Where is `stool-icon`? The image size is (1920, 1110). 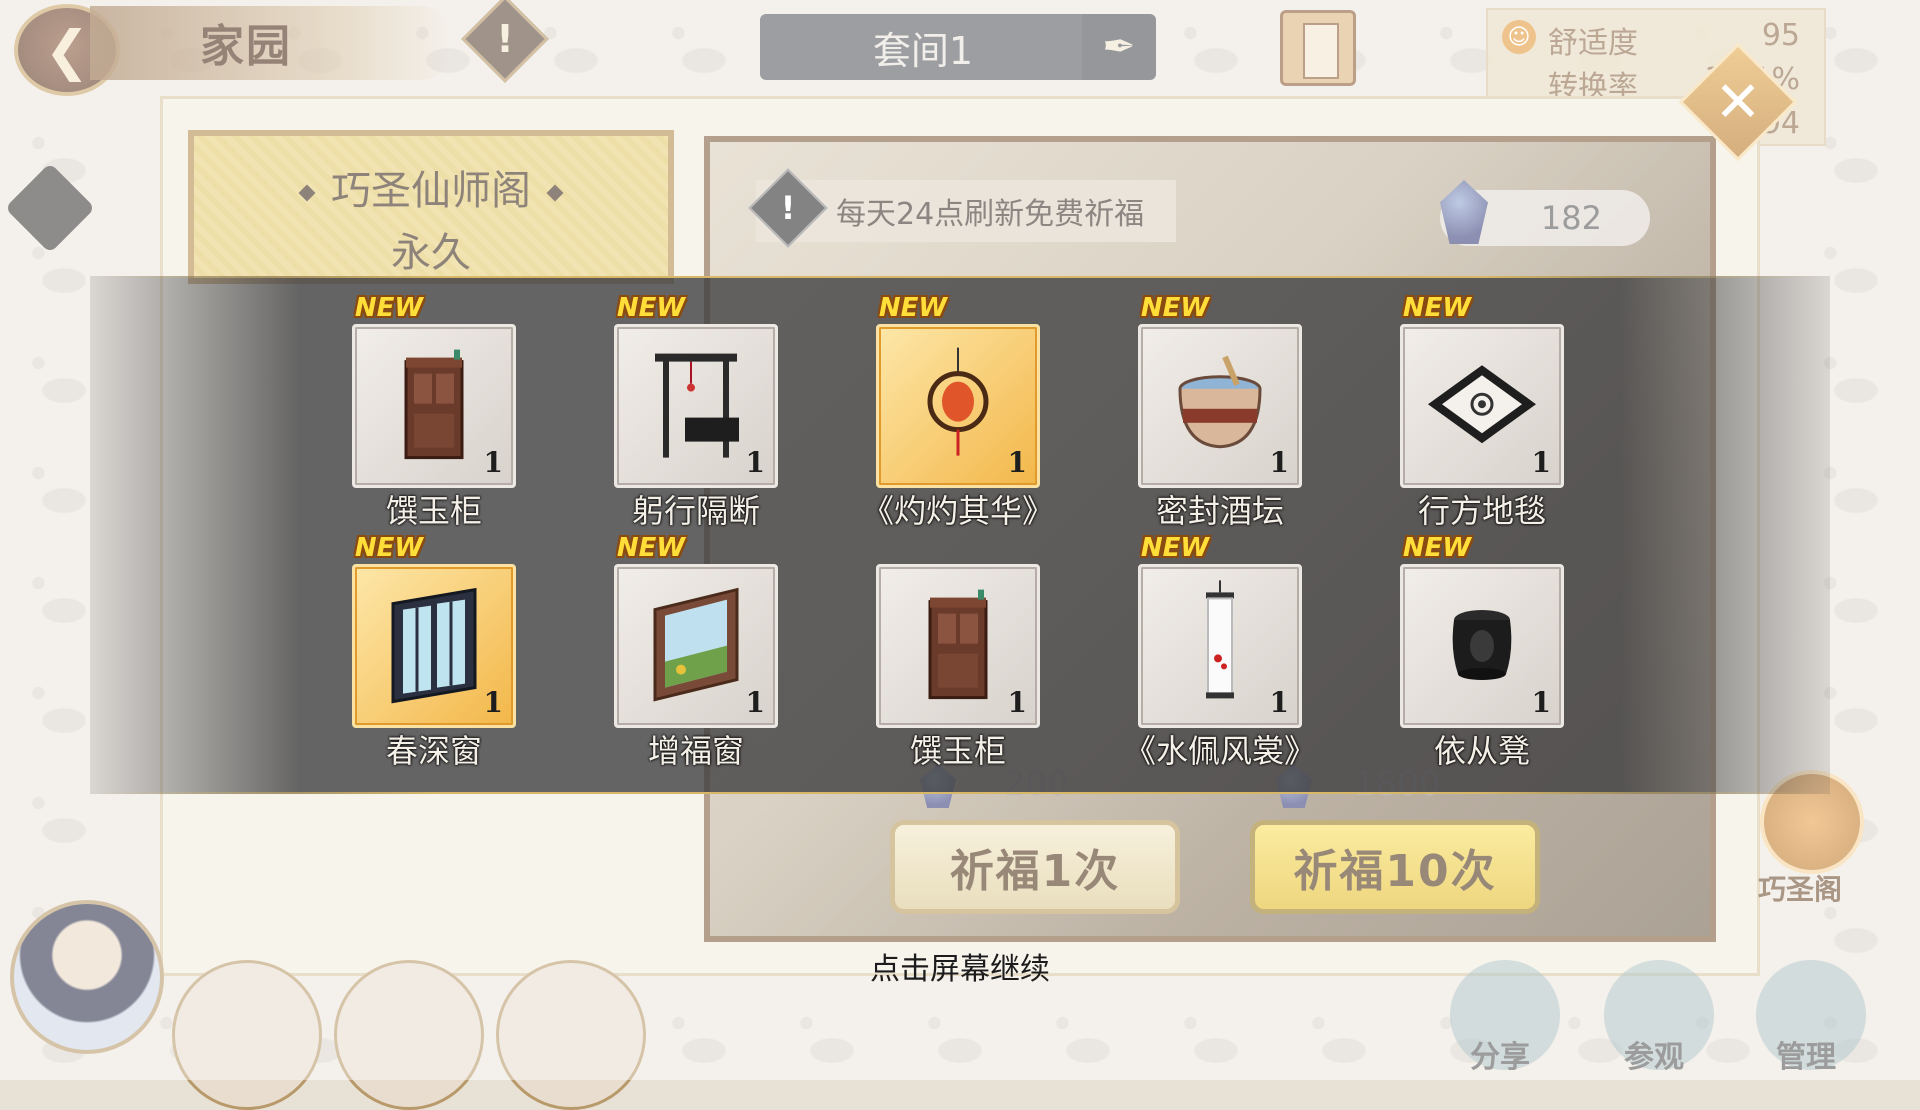
stool-icon is located at coordinates (1482, 645).